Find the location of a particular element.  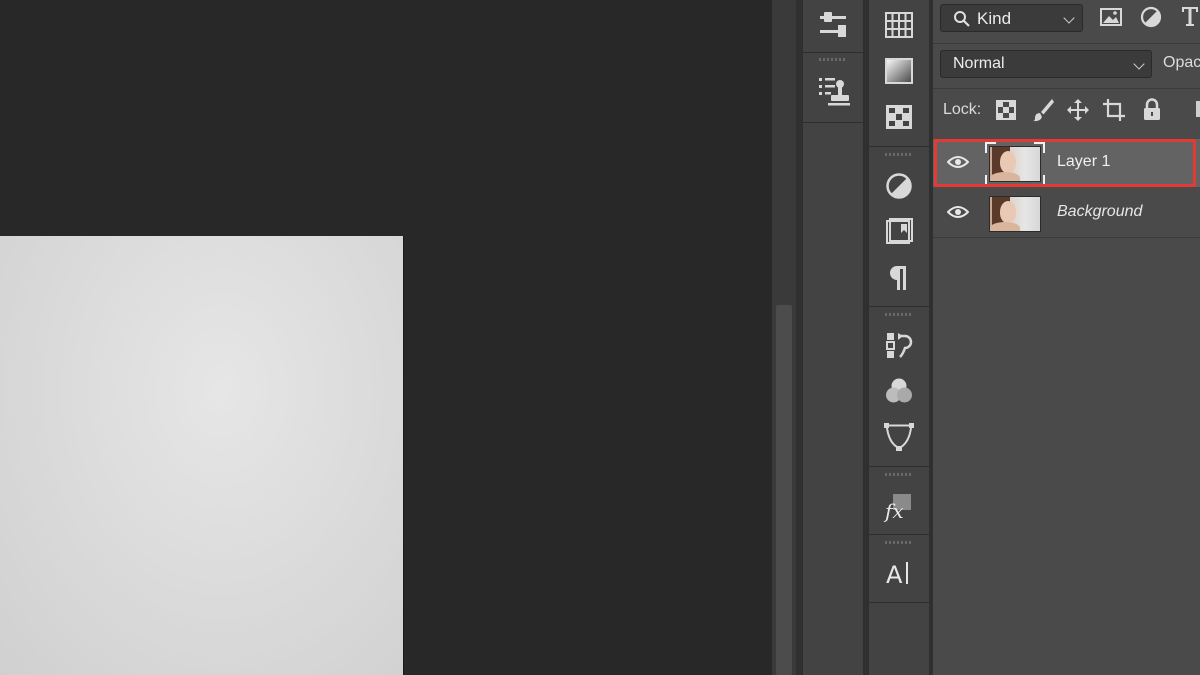

thumbnail-face is located at coordinates (1008, 212).